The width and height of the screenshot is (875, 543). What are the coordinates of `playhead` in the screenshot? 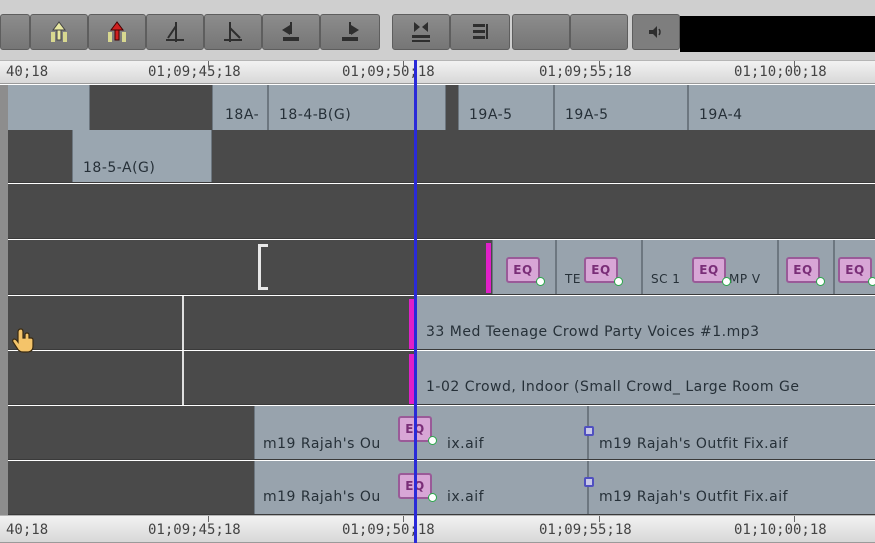 It's located at (415, 301).